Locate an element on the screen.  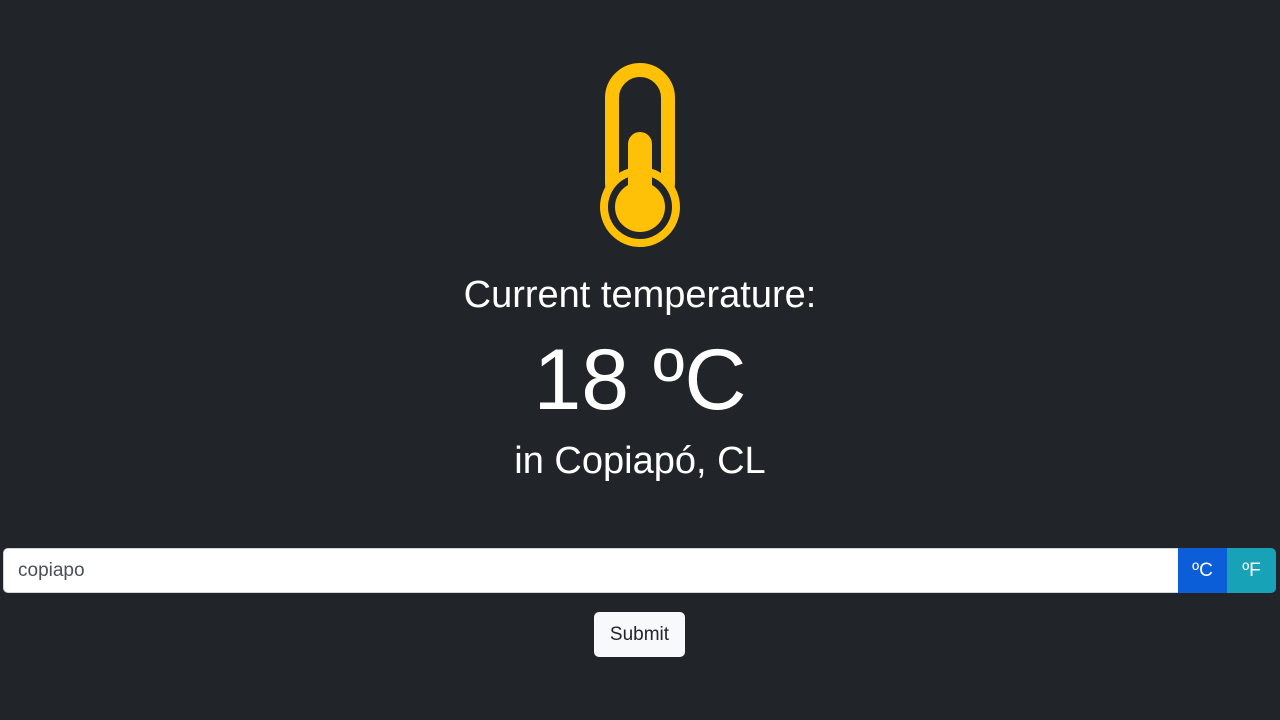
fahrenheit-button: ºF is located at coordinates (1251, 570).